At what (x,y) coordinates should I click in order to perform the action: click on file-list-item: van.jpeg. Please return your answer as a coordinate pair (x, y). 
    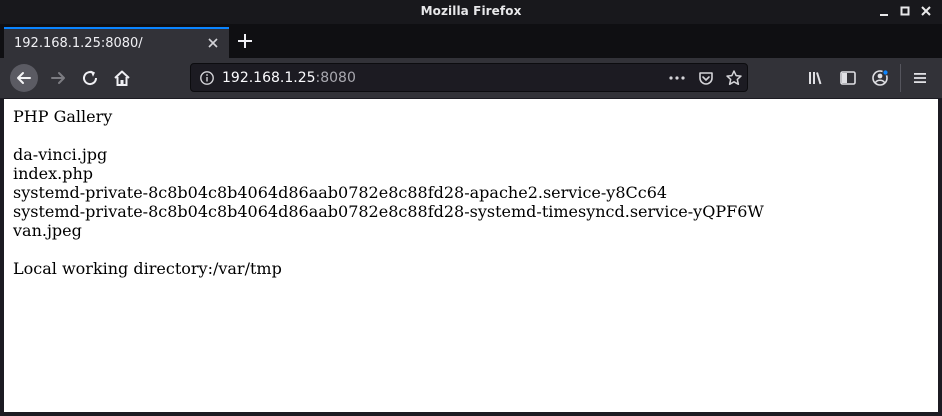
    Looking at the image, I should click on (47, 230).